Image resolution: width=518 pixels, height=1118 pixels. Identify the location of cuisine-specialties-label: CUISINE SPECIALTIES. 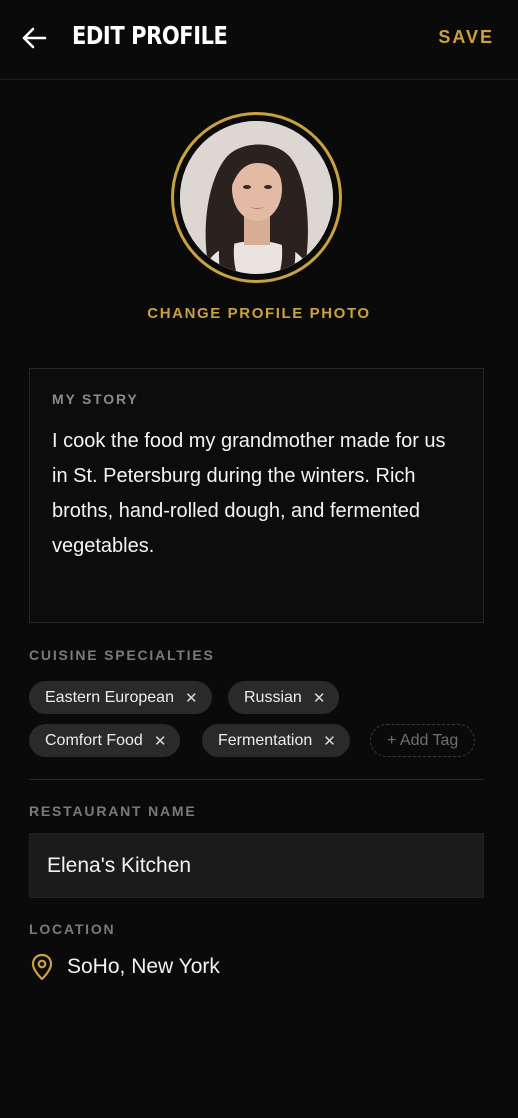
(122, 655).